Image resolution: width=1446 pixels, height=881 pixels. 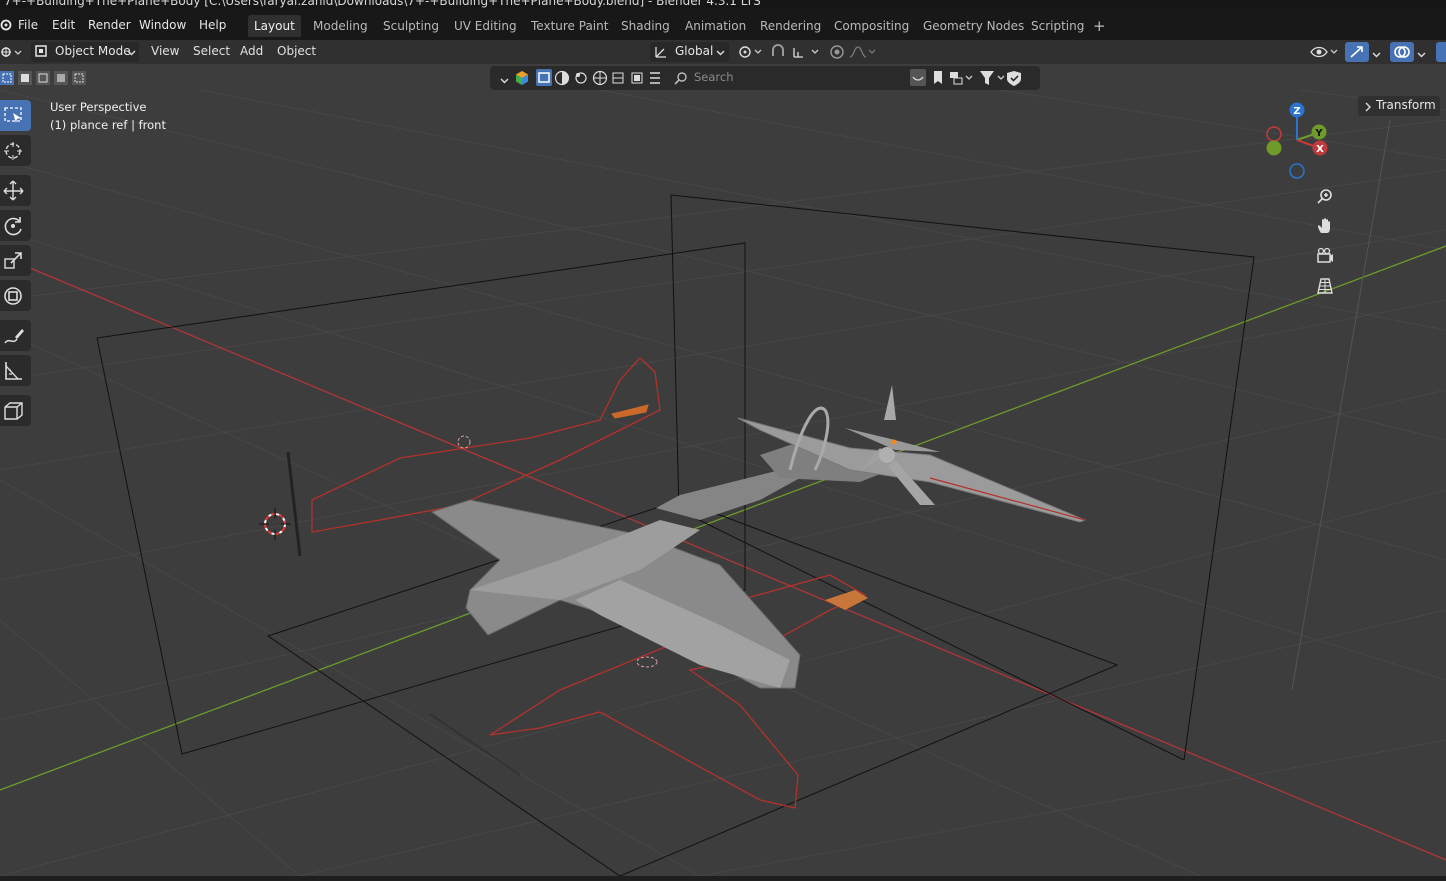 What do you see at coordinates (751, 53) in the screenshot?
I see `pivot-point-icon` at bounding box center [751, 53].